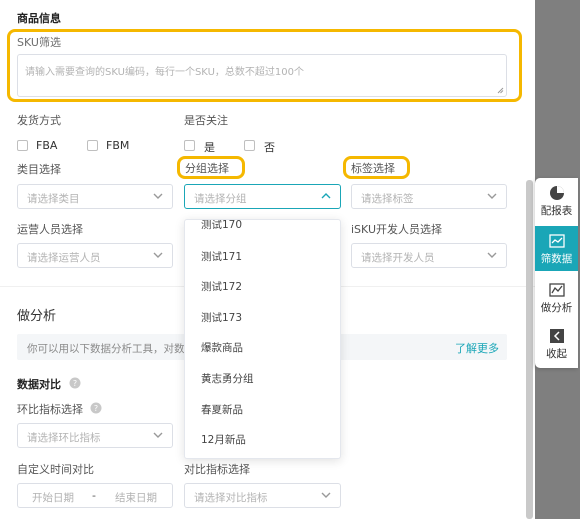  I want to click on operator-select: 请选择运营人员, so click(95, 255).